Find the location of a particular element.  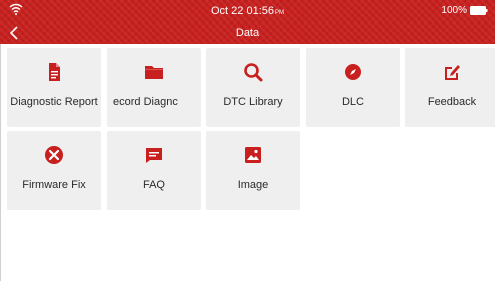

document-icon is located at coordinates (54, 72).